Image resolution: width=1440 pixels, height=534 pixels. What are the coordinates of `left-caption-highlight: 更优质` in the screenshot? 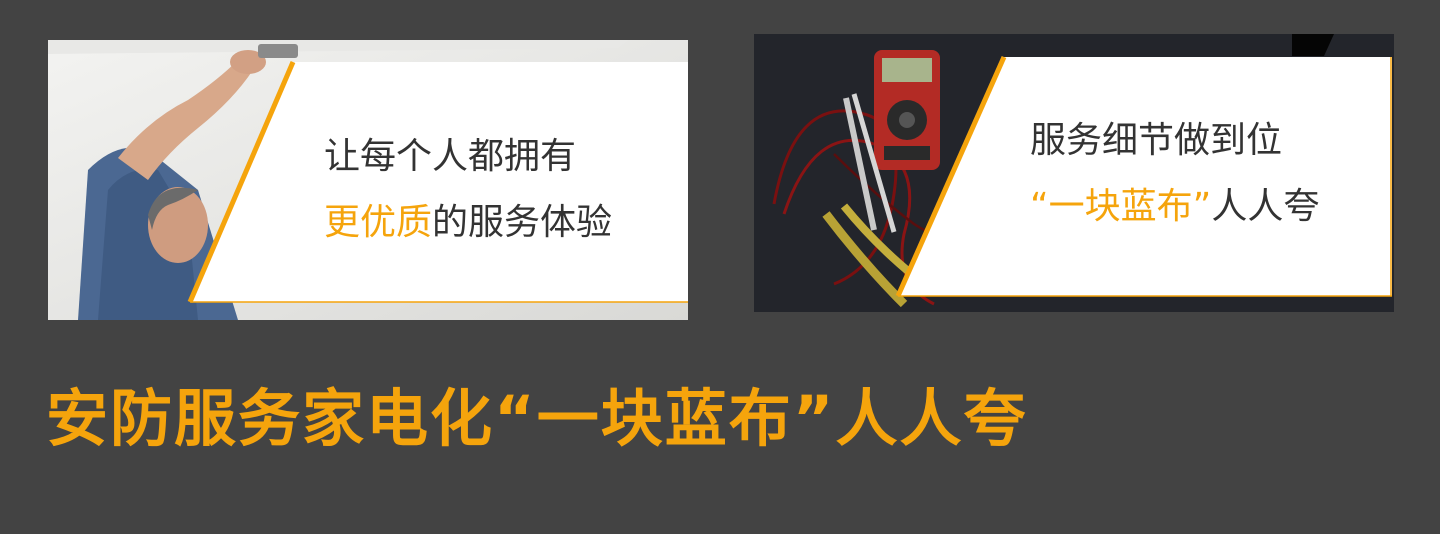 It's located at (378, 222).